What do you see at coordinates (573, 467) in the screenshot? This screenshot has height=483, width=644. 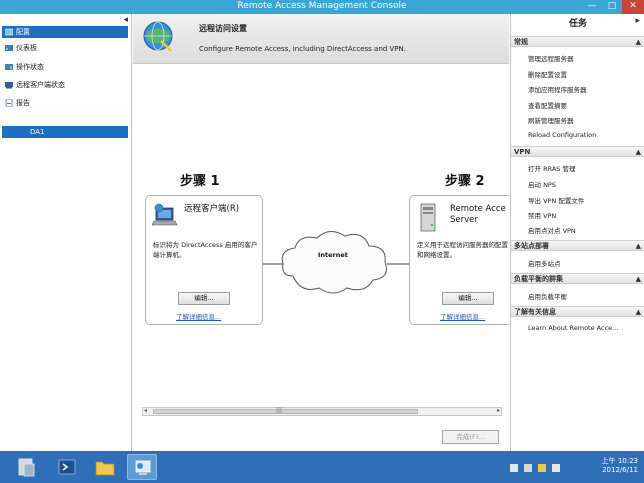 I see `system-tray: 上午 10:23 2012/6/11` at bounding box center [573, 467].